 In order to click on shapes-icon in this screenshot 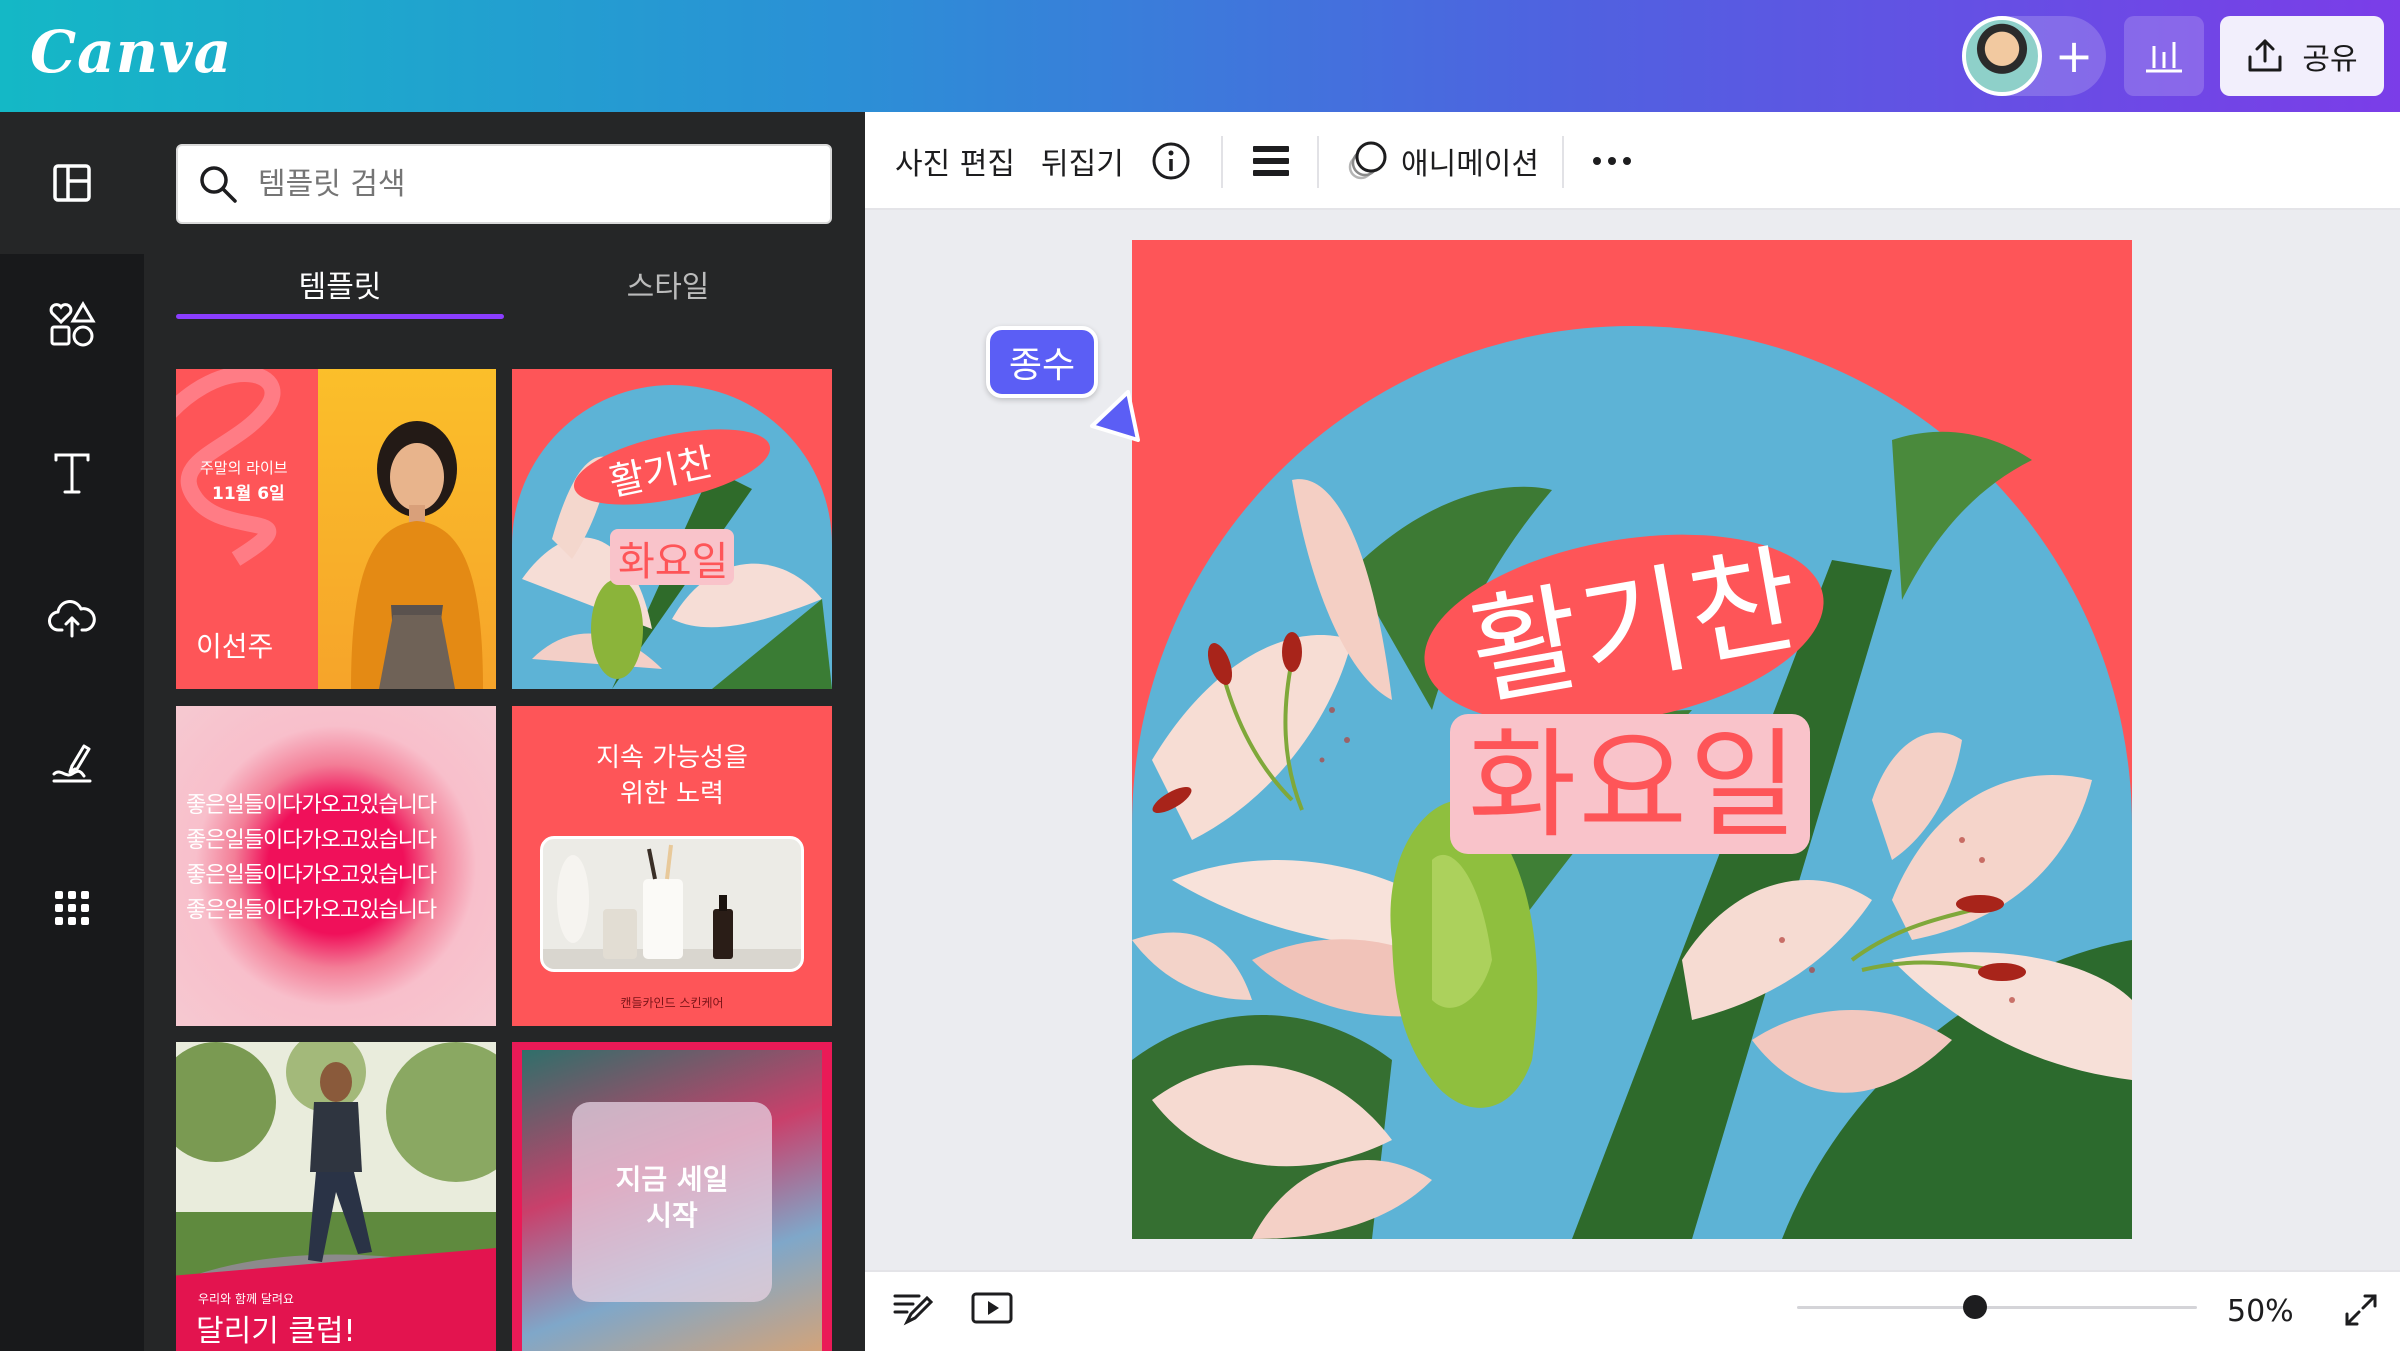, I will do `click(72, 324)`.